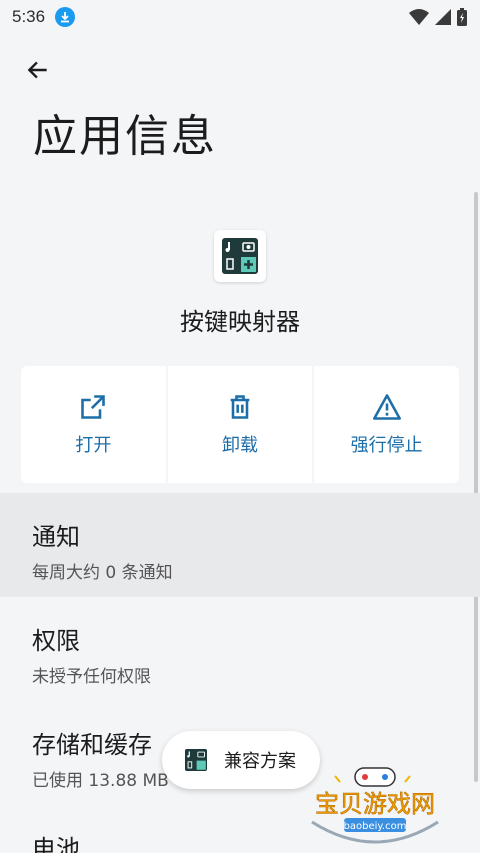 The width and height of the screenshot is (480, 853). What do you see at coordinates (240, 17) in the screenshot?
I see `status-bar: 5:36` at bounding box center [240, 17].